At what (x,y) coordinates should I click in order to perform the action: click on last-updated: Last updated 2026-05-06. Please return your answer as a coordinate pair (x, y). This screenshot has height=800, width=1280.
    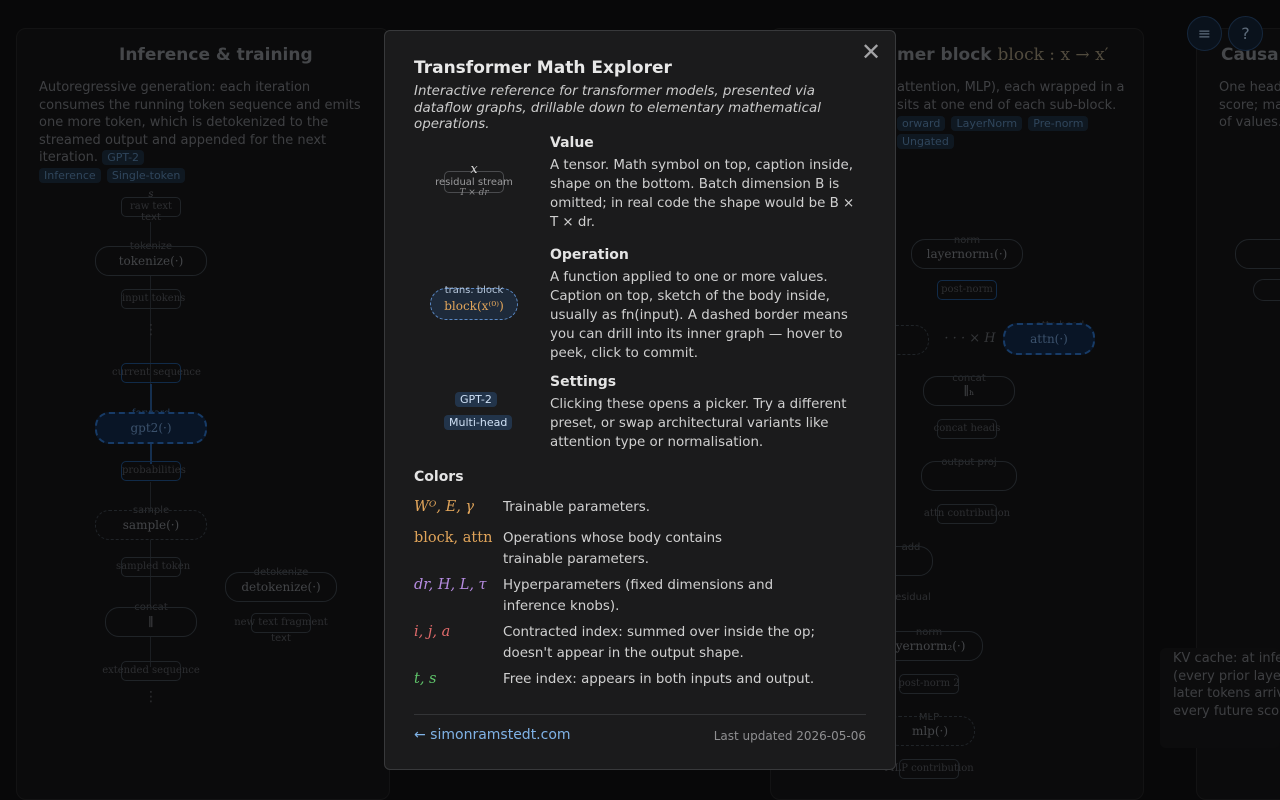
    Looking at the image, I should click on (789, 736).